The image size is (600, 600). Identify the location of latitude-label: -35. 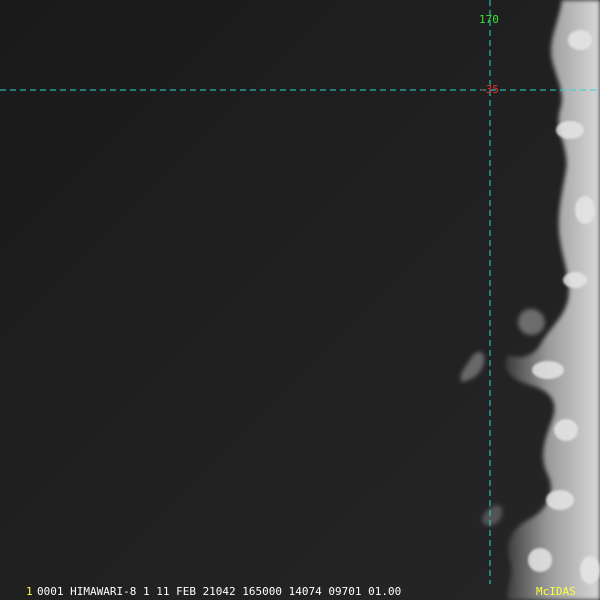
(489, 89).